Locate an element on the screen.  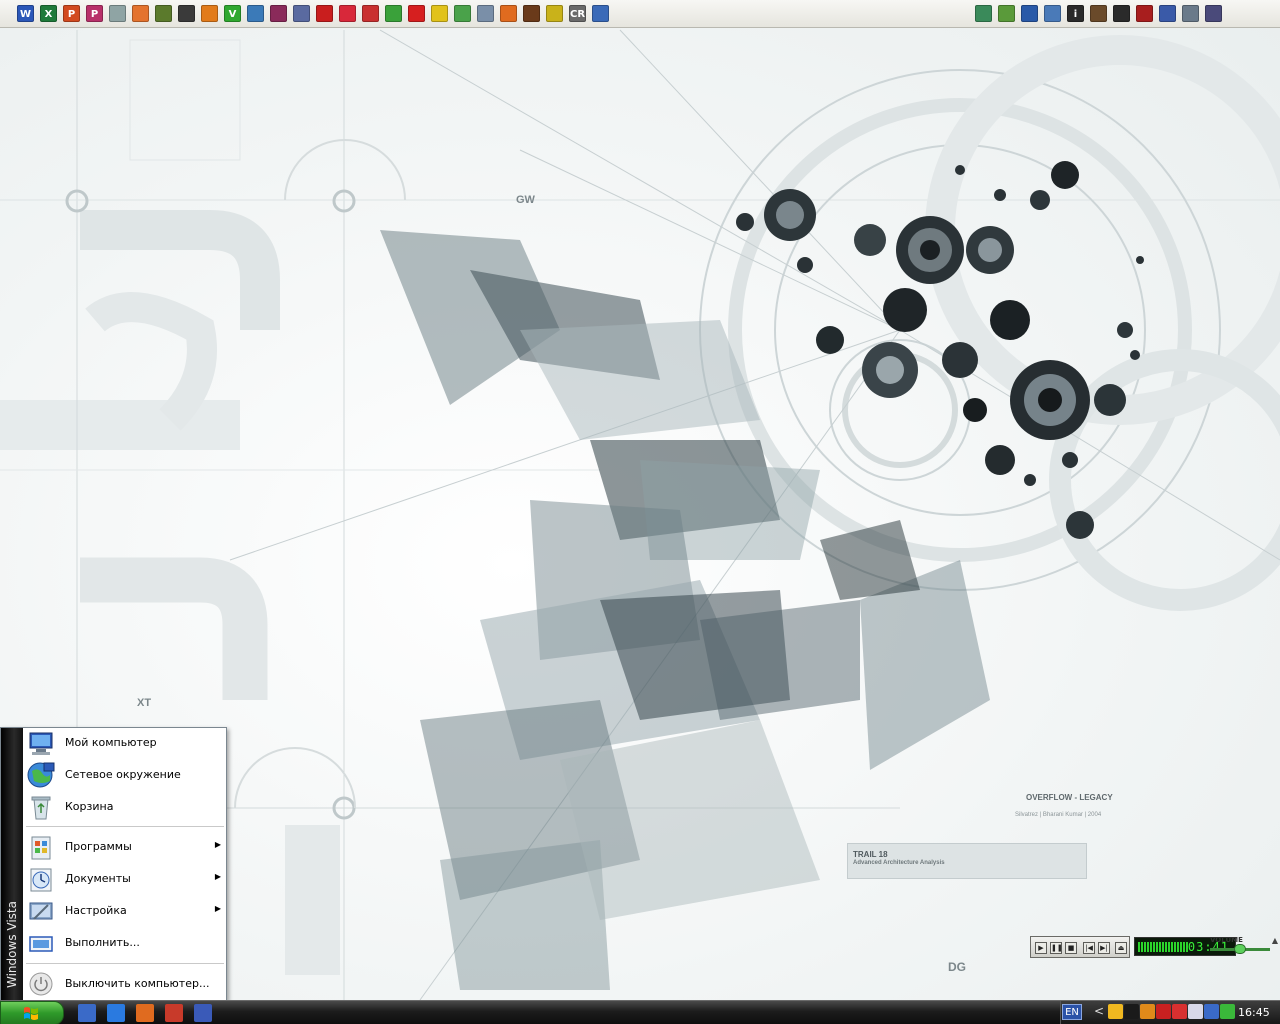
network-icon is located at coordinates (600, 13).